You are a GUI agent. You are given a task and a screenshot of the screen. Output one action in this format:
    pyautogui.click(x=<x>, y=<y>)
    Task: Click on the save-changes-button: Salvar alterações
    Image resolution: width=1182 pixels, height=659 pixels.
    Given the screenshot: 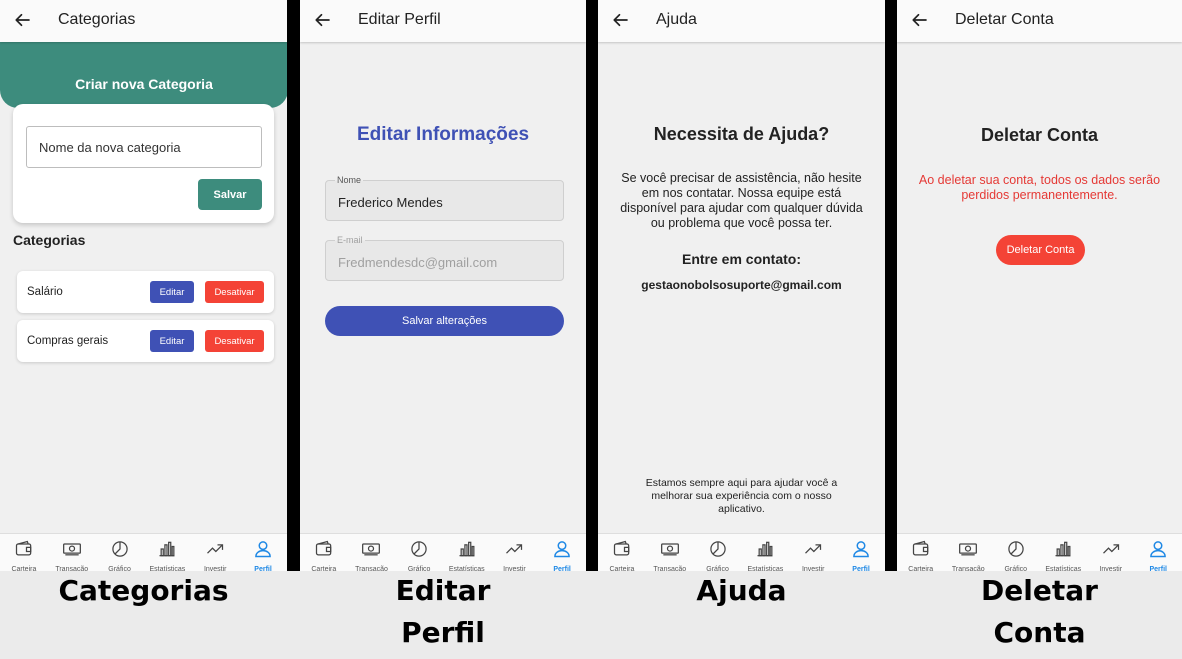 What is the action you would take?
    pyautogui.click(x=444, y=321)
    